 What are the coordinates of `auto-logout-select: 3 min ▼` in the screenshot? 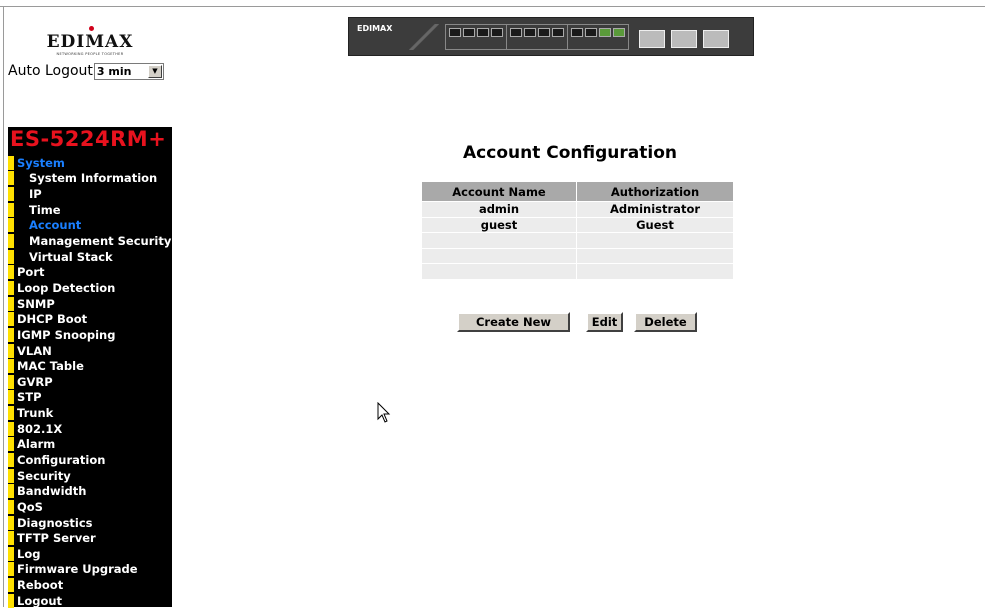 It's located at (128, 71).